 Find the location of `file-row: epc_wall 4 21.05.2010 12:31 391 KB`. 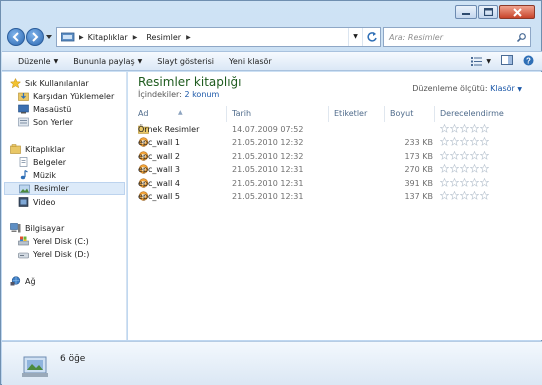

file-row: epc_wall 4 21.05.2010 12:31 391 KB is located at coordinates (335, 184).